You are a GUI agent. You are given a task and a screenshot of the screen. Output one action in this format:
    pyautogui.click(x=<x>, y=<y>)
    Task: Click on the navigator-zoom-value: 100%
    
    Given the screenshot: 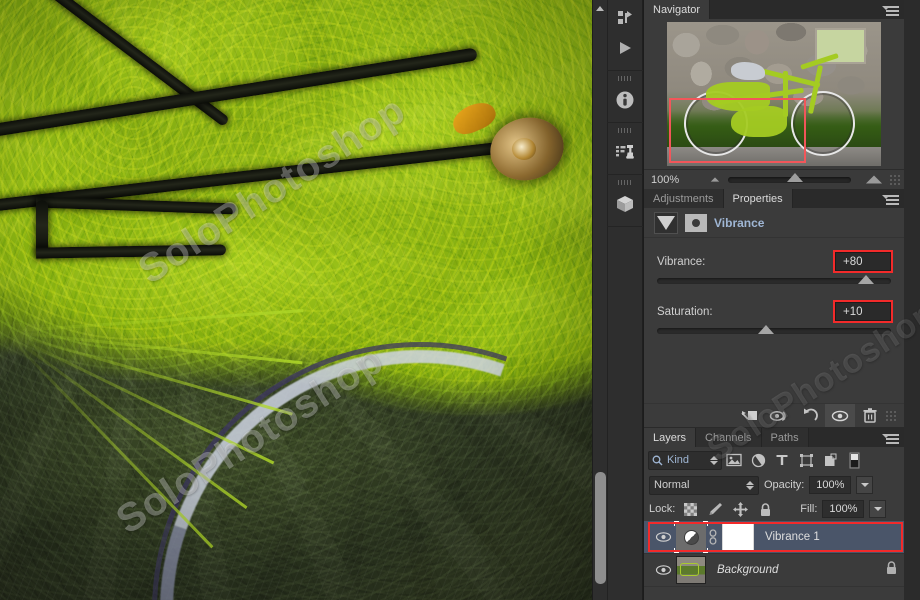 What is the action you would take?
    pyautogui.click(x=675, y=180)
    